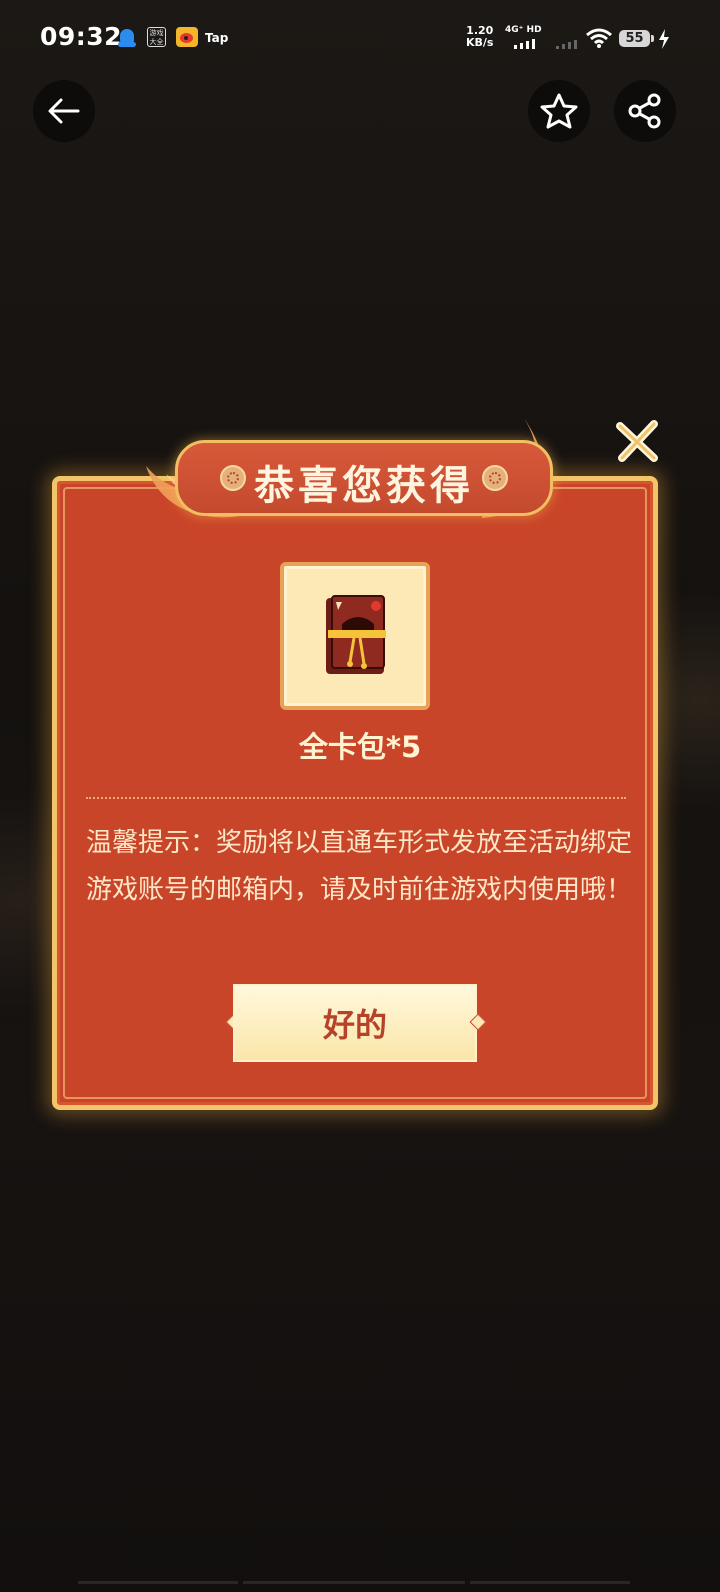 This screenshot has height=1592, width=720. What do you see at coordinates (217, 38) in the screenshot?
I see `taptap-icon: Tap` at bounding box center [217, 38].